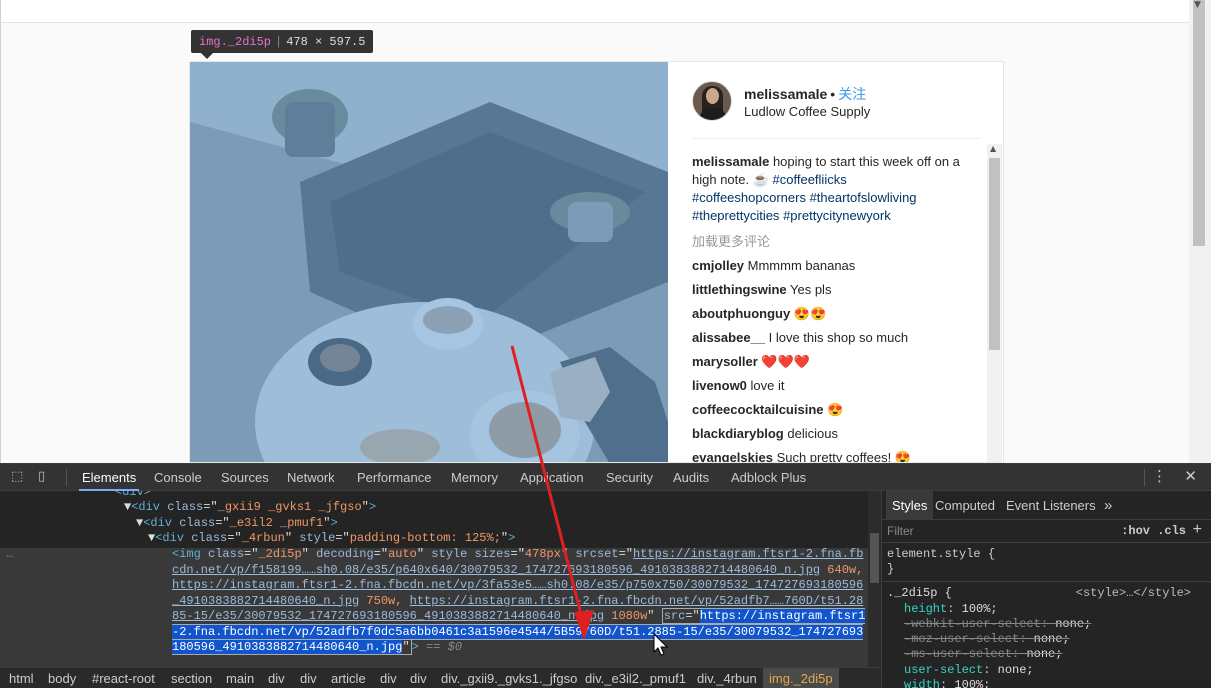  What do you see at coordinates (947, 683) in the screenshot?
I see `css-property: width: 100%;` at bounding box center [947, 683].